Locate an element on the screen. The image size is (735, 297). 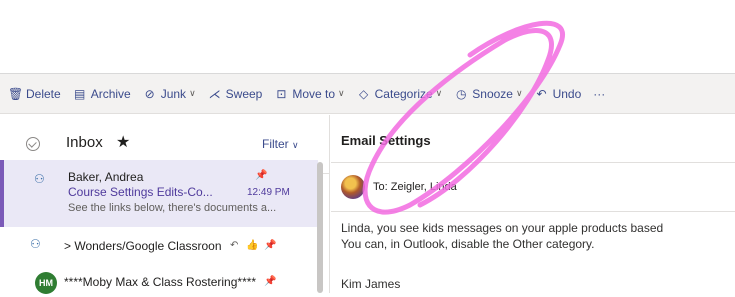
message-thread-title: > Wonders/Google Classroon is located at coordinates (143, 246).